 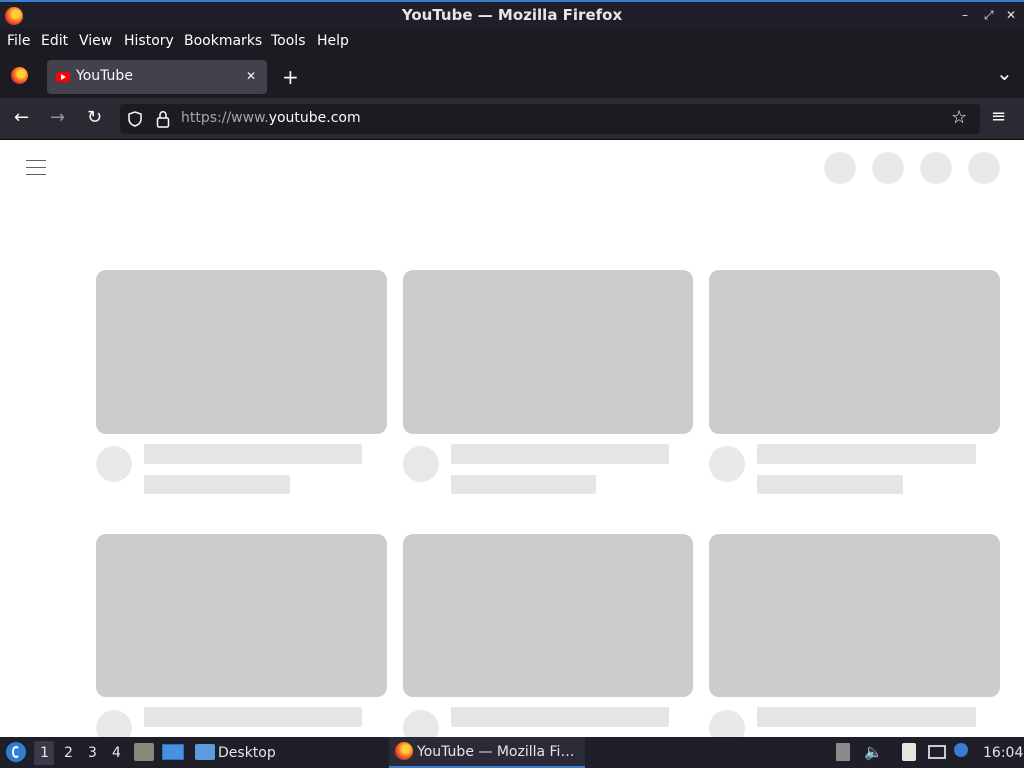 I want to click on notification-icon, so click(x=961, y=750).